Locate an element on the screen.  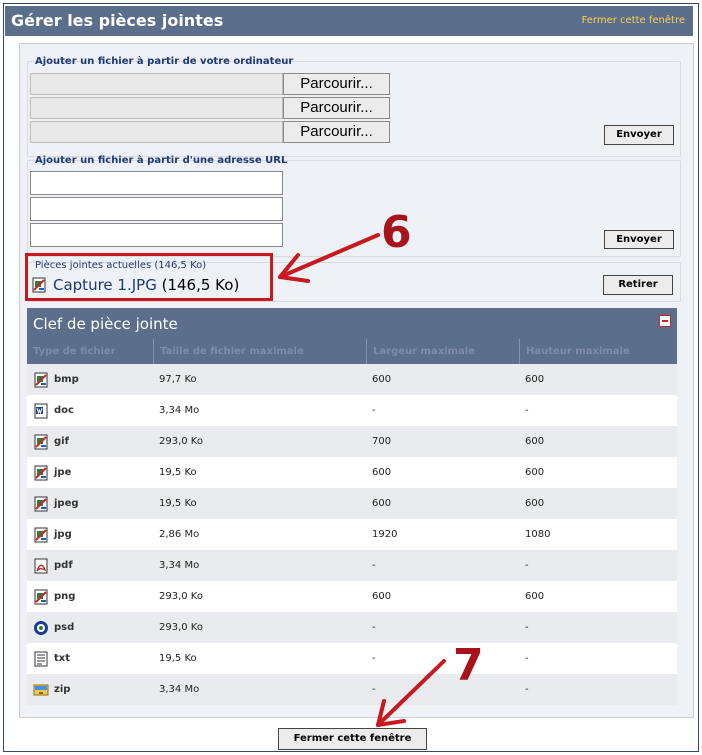
table-row: png 293,0 Ko 600 600 is located at coordinates (352, 596).